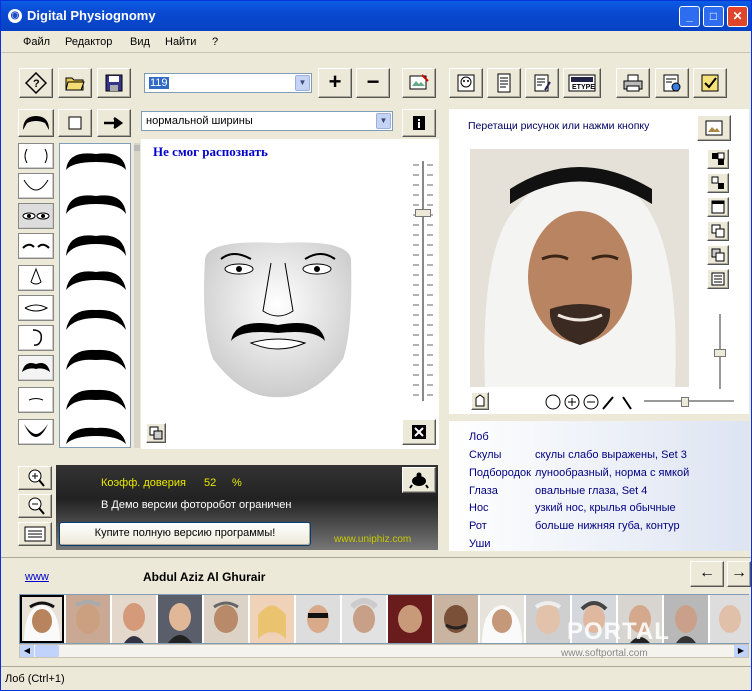 Image resolution: width=752 pixels, height=691 pixels. Describe the element at coordinates (633, 83) in the screenshot. I see `print-button` at that location.